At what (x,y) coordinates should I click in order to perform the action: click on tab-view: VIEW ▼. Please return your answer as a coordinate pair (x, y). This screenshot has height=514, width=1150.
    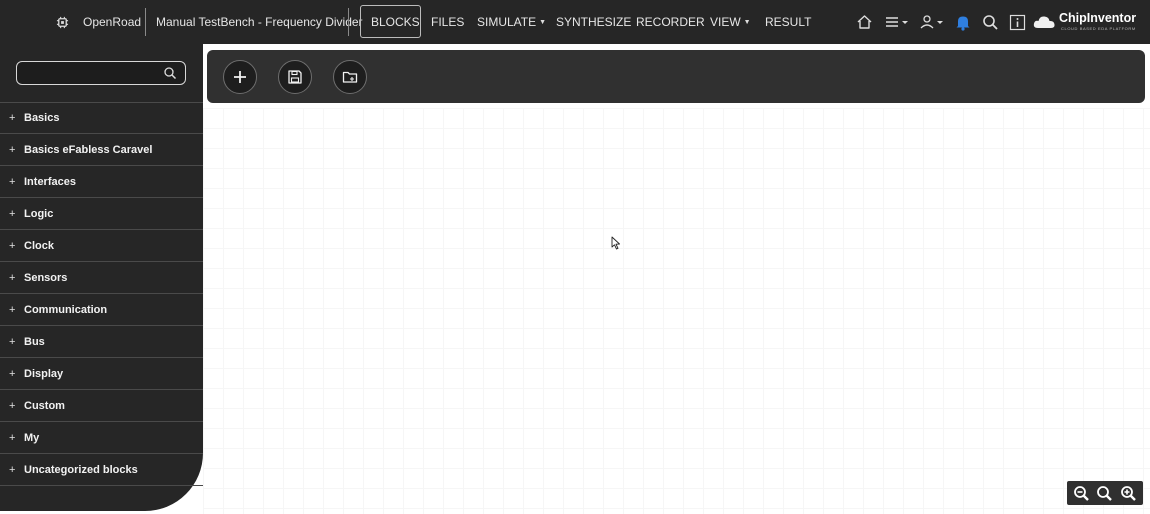
    Looking at the image, I should click on (730, 22).